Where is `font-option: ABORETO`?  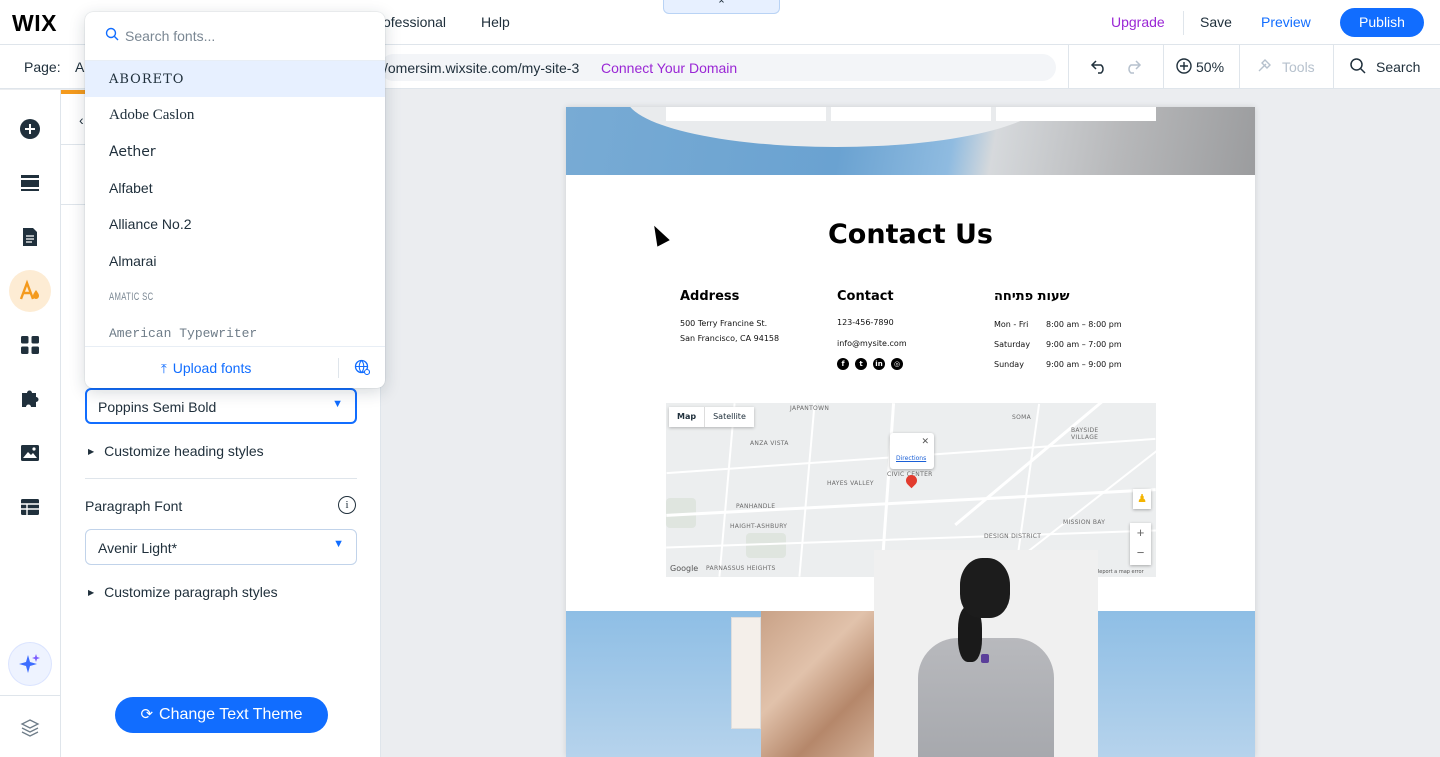 font-option: ABORETO is located at coordinates (235, 79).